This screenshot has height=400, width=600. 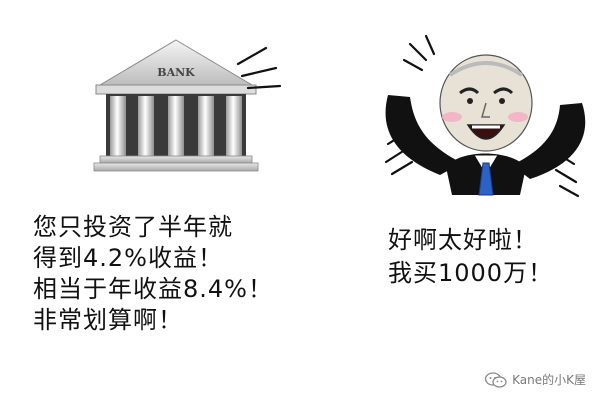 I want to click on reaction-caption-line: 我买1000万！, so click(x=471, y=273).